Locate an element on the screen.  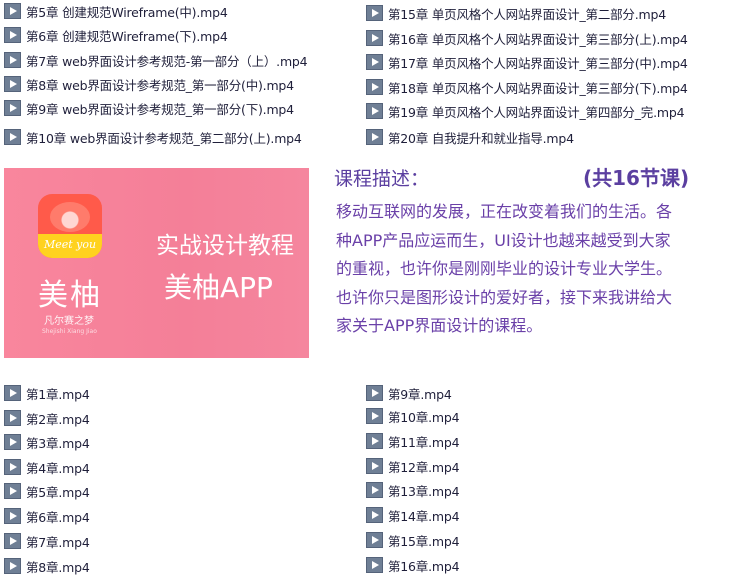
file-item-bottom-right-8: 第16章.mp4 is located at coordinates (413, 565).